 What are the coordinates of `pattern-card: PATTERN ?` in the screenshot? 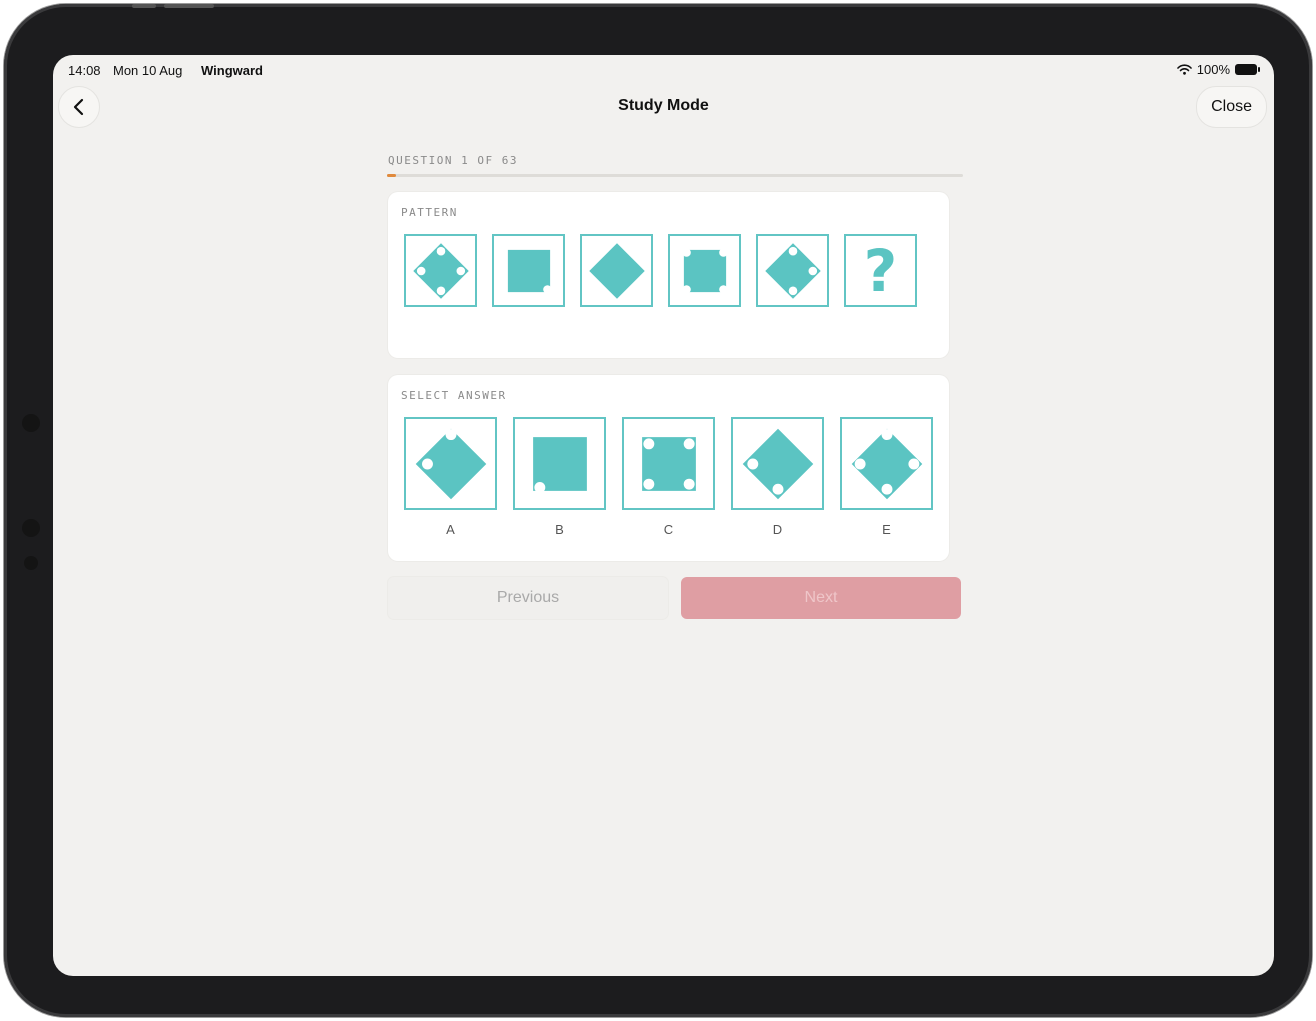 It's located at (668, 275).